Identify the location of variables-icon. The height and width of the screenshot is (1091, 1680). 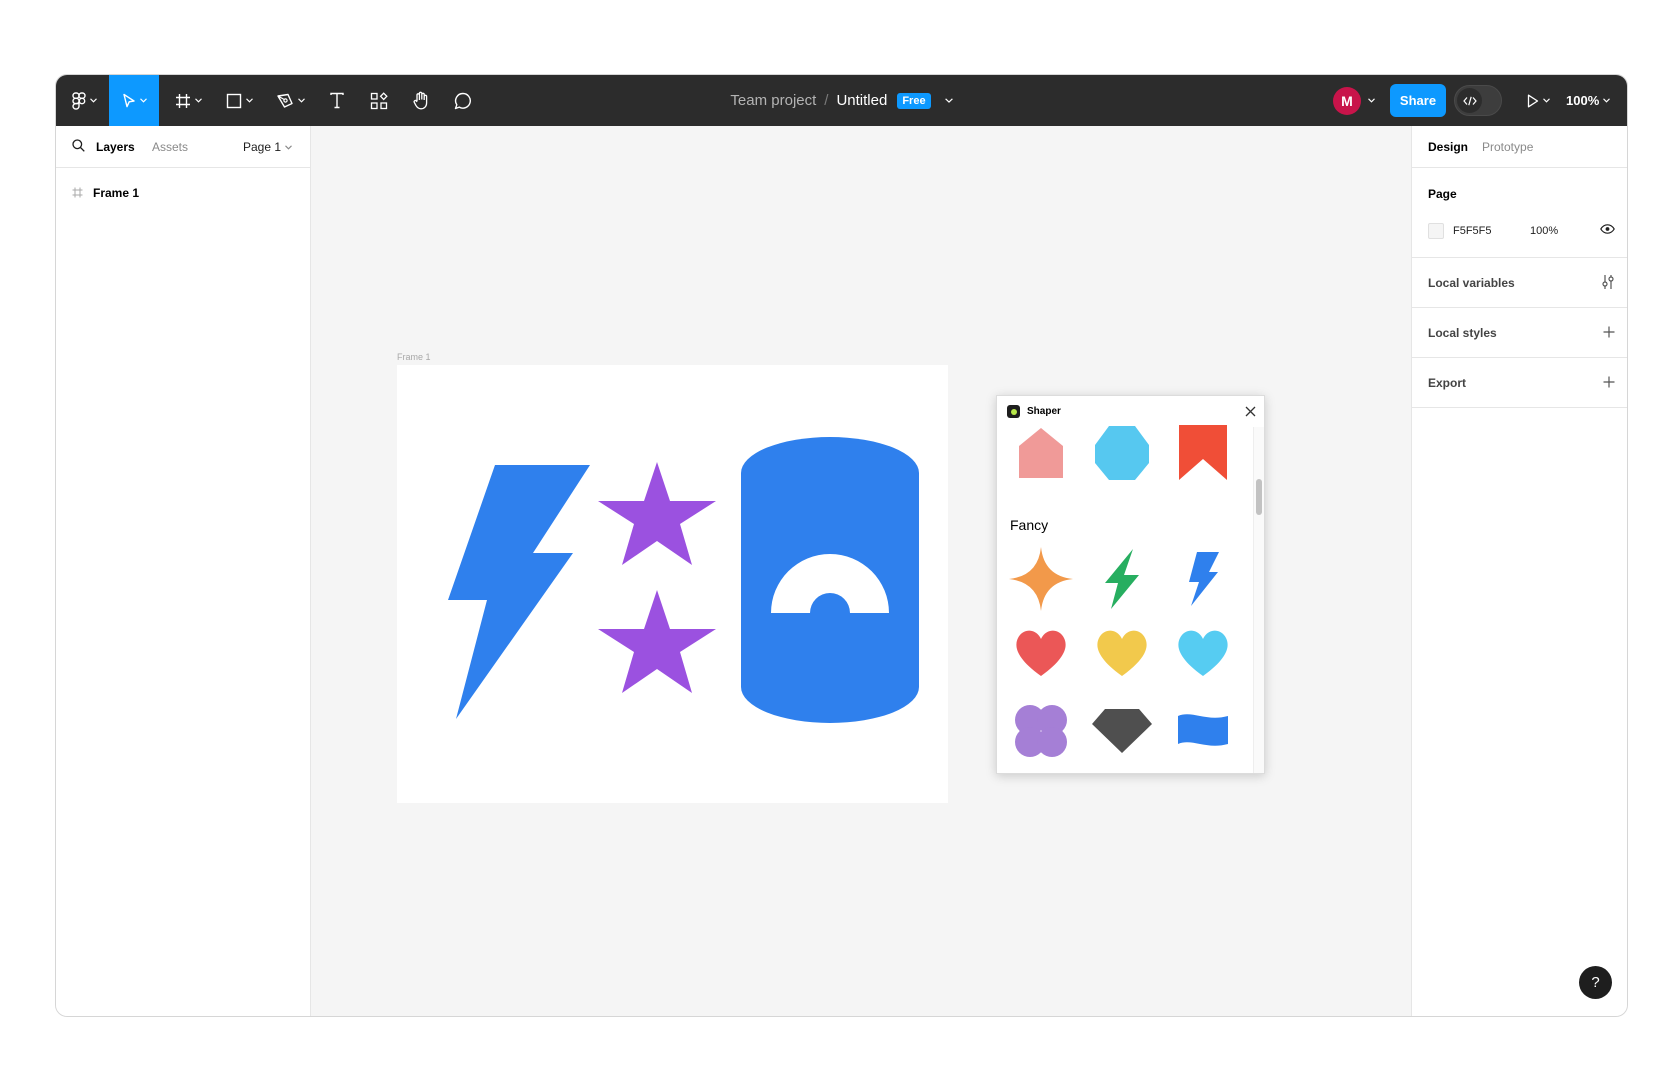
(1608, 282).